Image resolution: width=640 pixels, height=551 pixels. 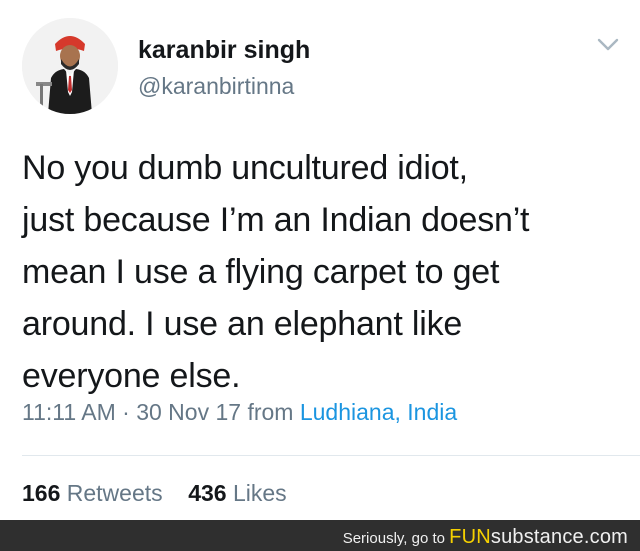 I want to click on brand-fun: FUN, so click(x=470, y=537).